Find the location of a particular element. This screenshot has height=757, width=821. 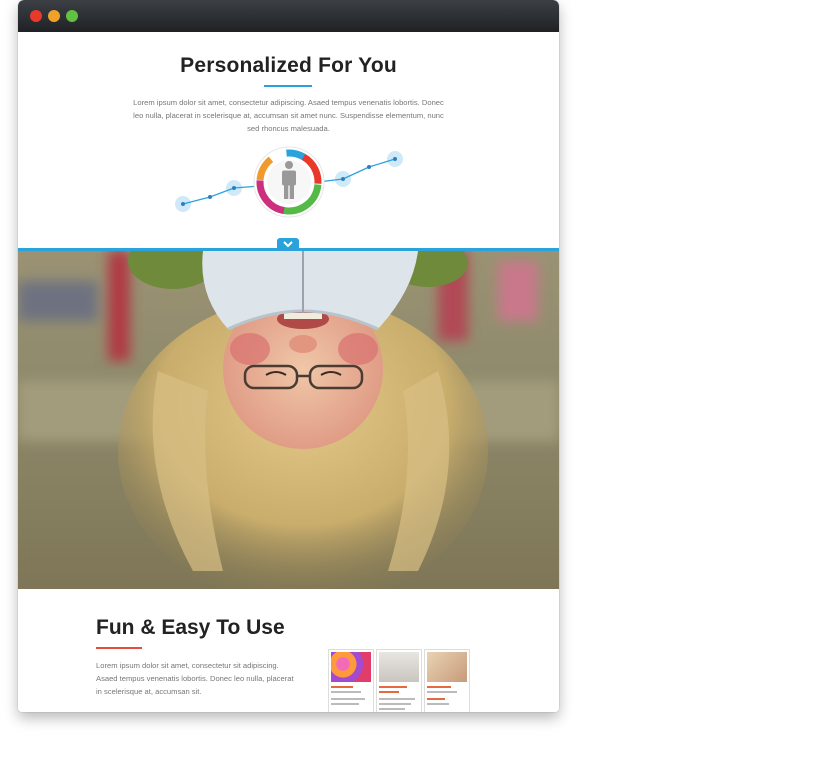

personalization-graph is located at coordinates (289, 182).